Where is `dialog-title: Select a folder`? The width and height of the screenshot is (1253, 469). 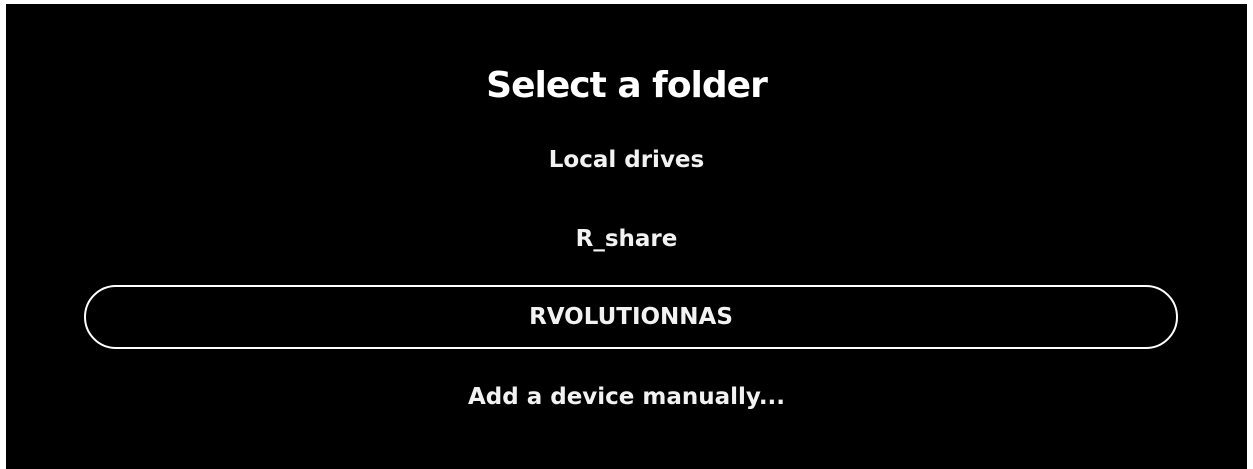
dialog-title: Select a folder is located at coordinates (627, 85).